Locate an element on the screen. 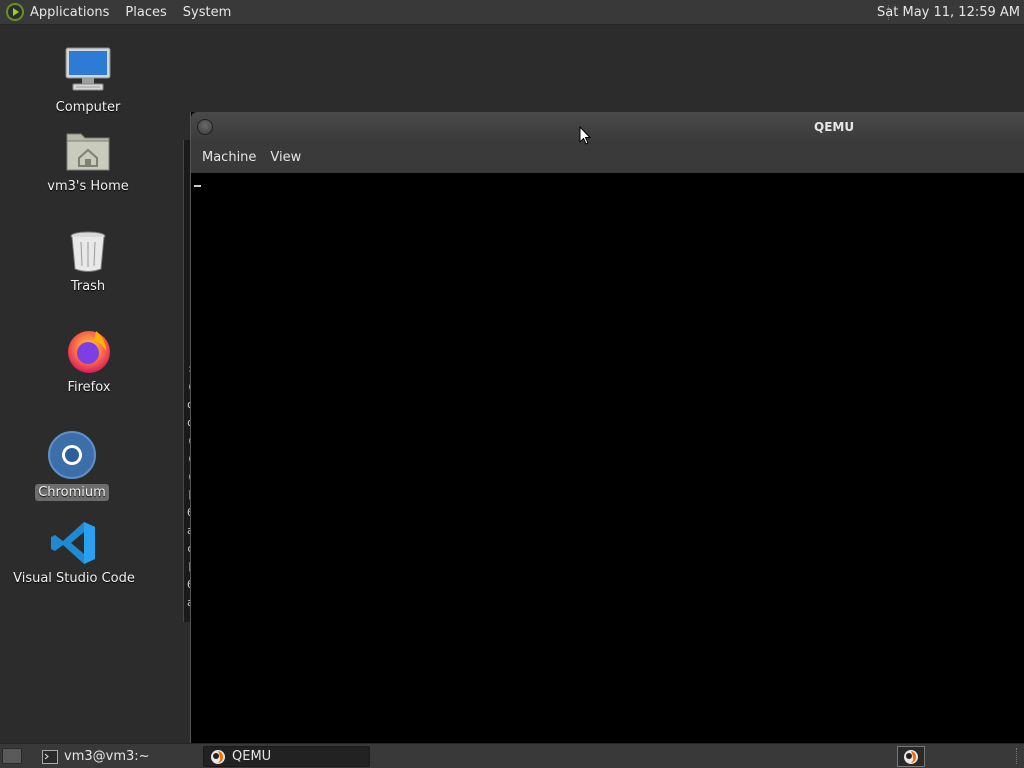 The image size is (1024, 768). desktop-icon-label: Chromium is located at coordinates (72, 492).